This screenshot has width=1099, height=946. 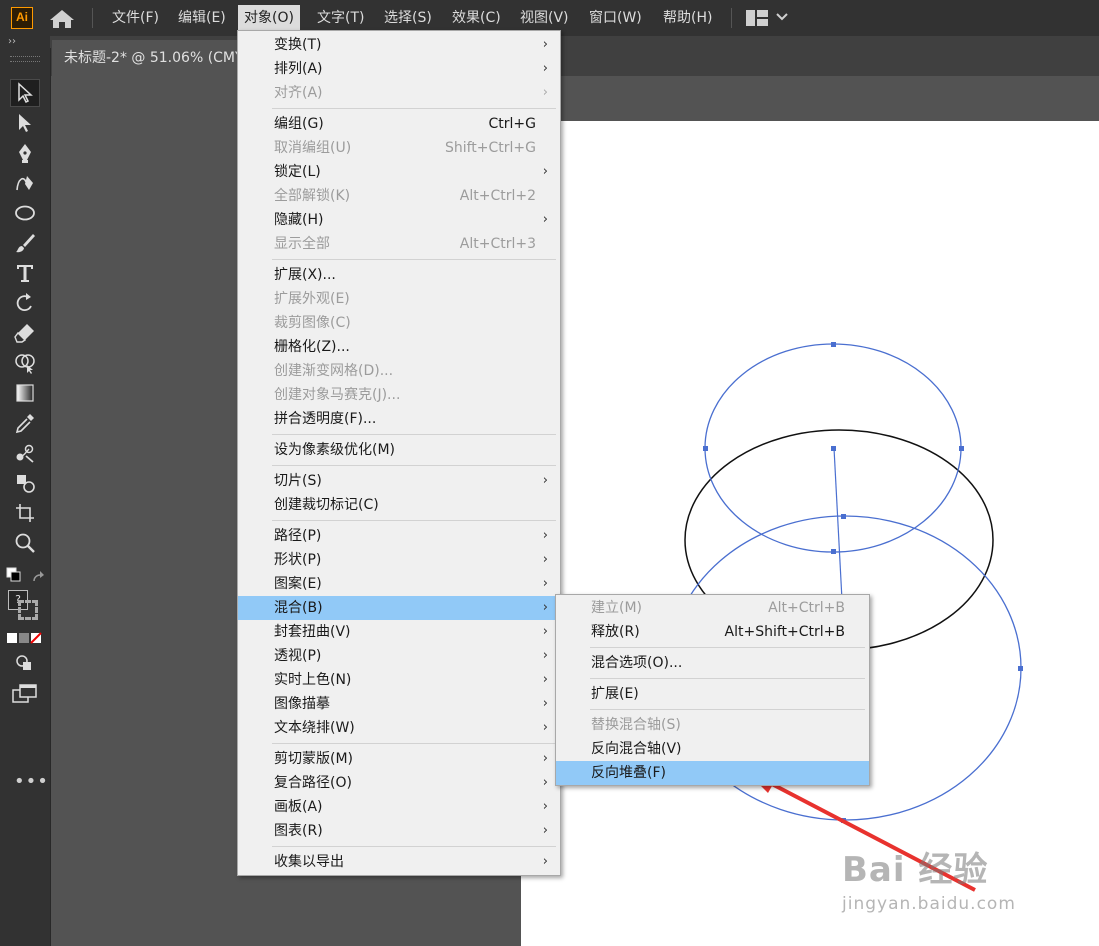 I want to click on menu-item-lock: 锁定(L) ›, so click(x=399, y=172).